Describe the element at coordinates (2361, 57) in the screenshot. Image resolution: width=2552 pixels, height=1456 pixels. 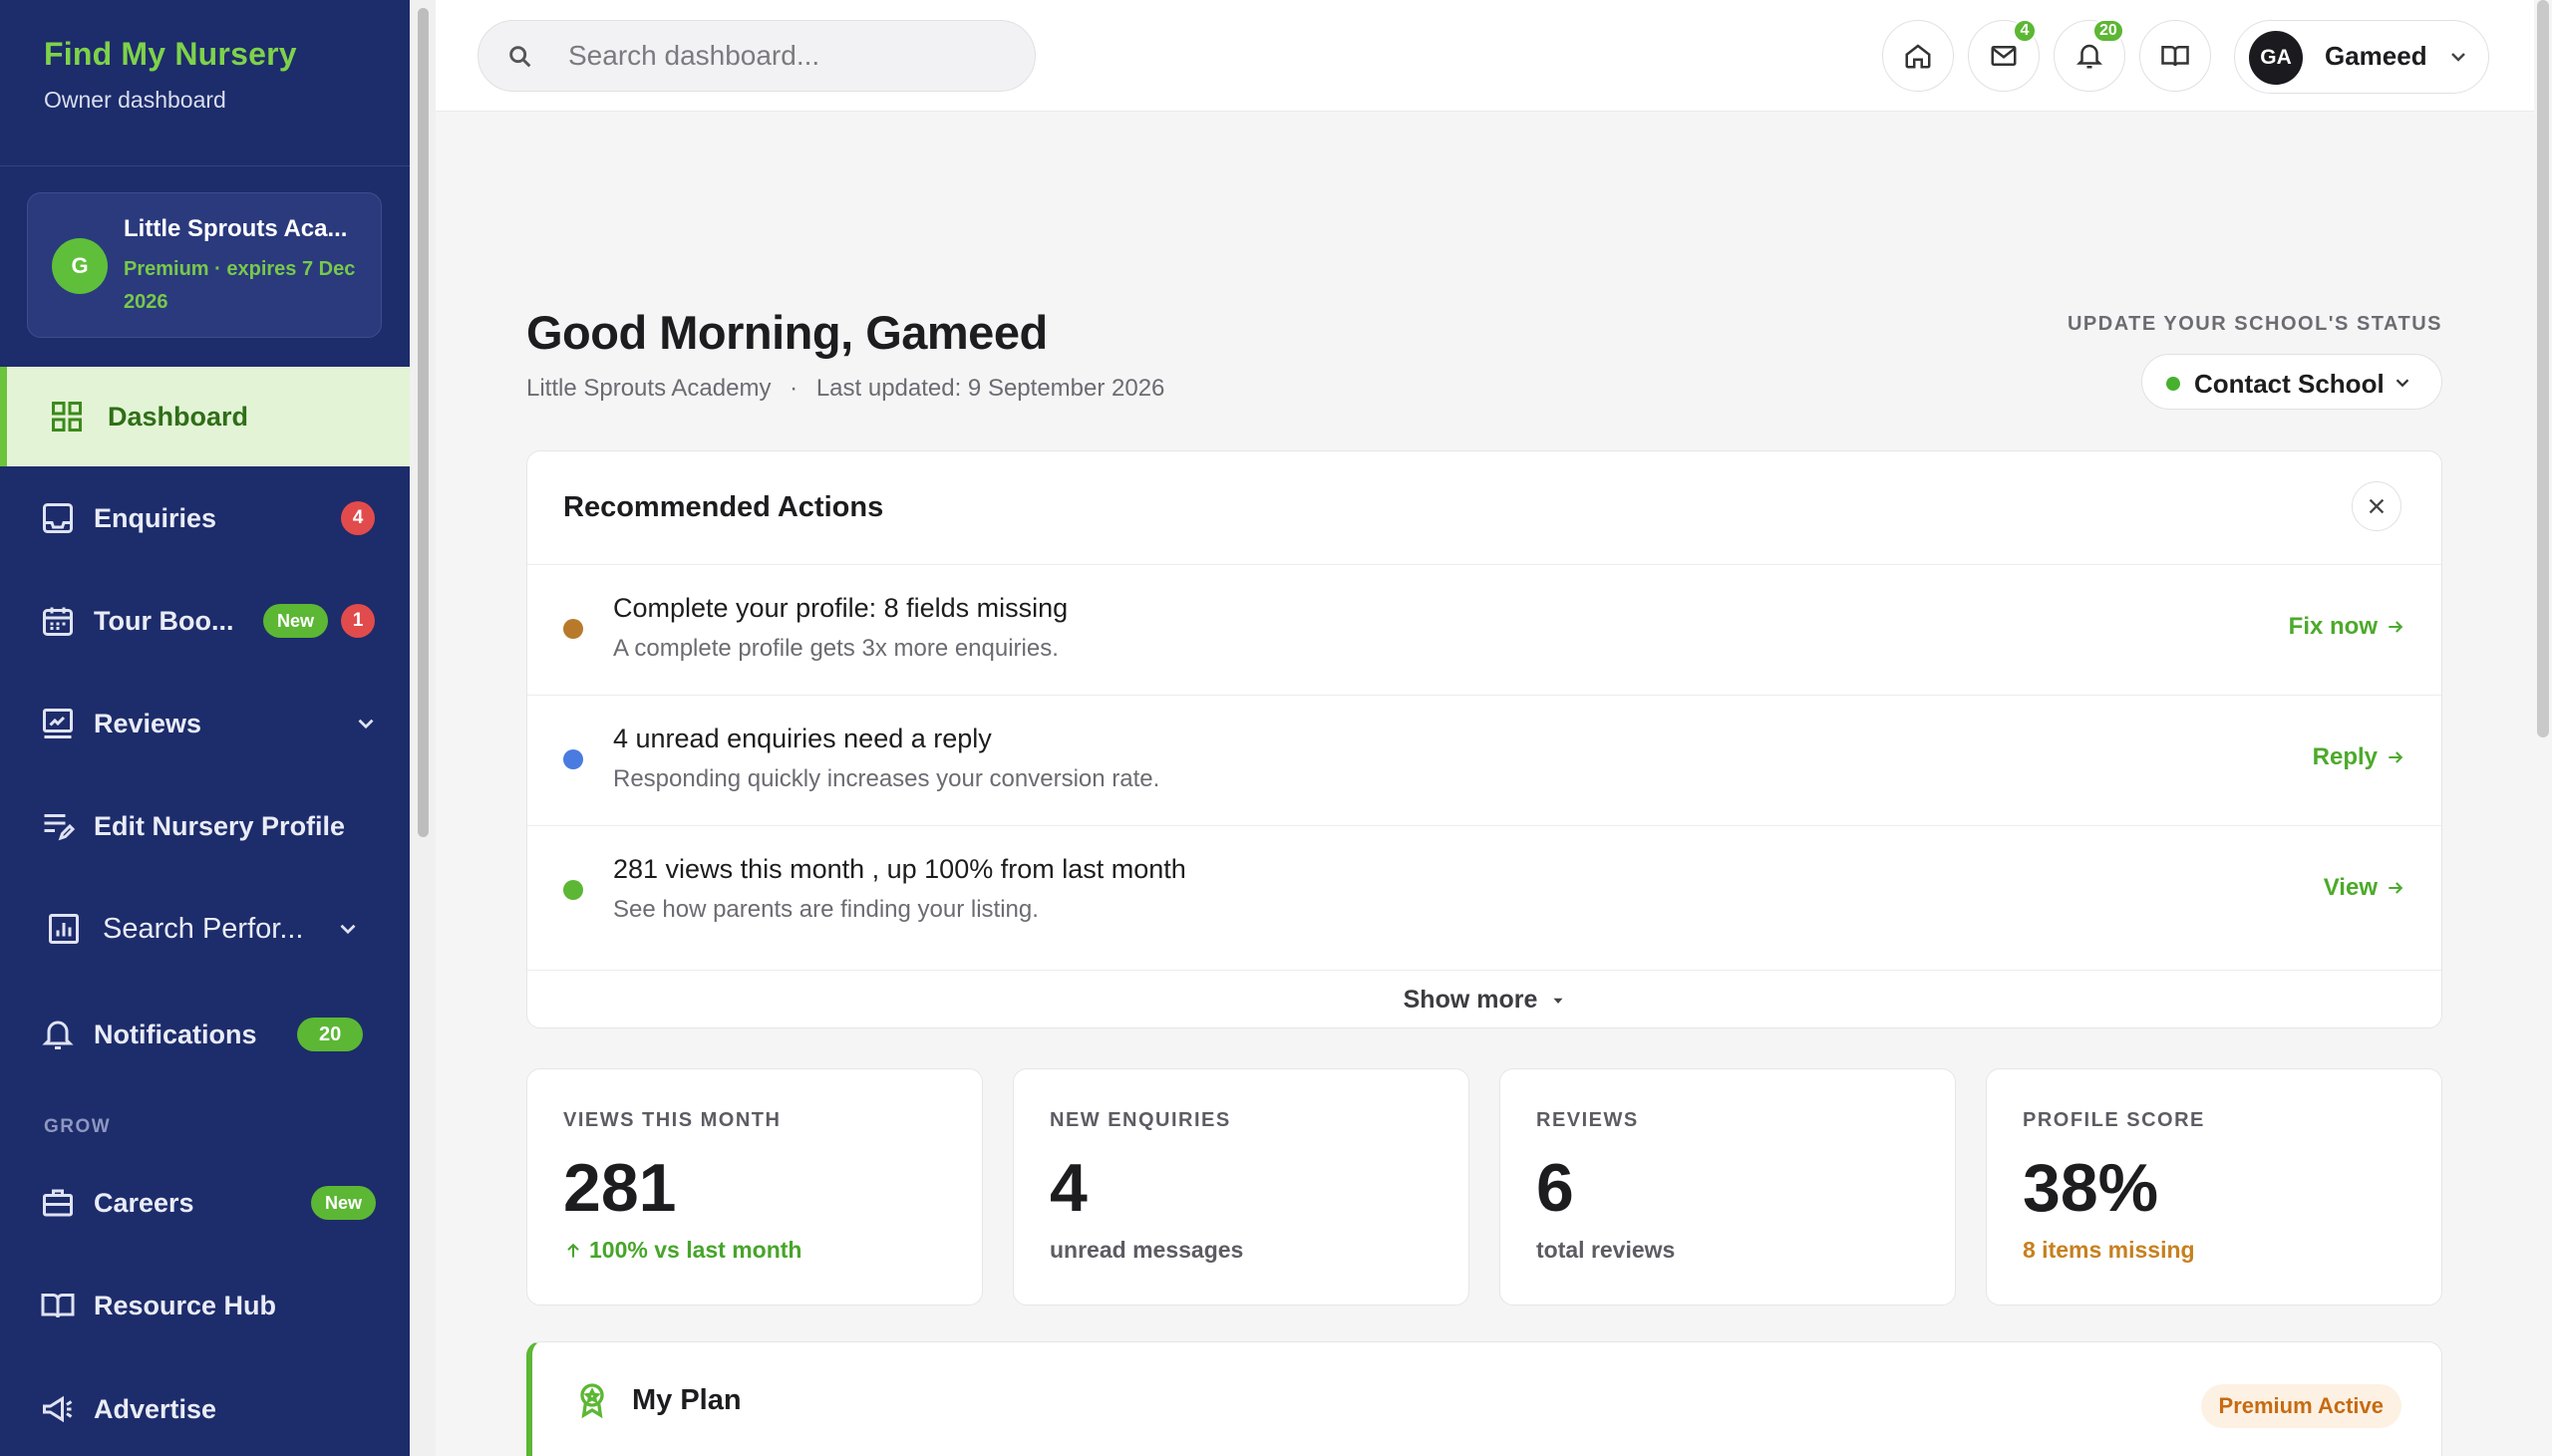
I see `user-menu: GA Gameed` at that location.